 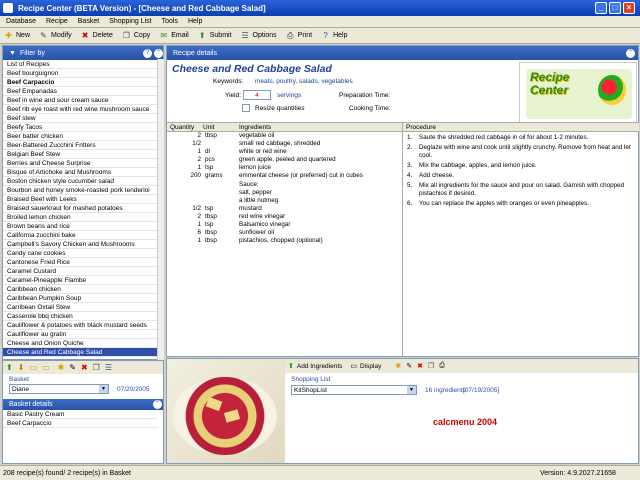 I want to click on recipe-list-item: Carribean Oxtail Stew, so click(x=80, y=307).